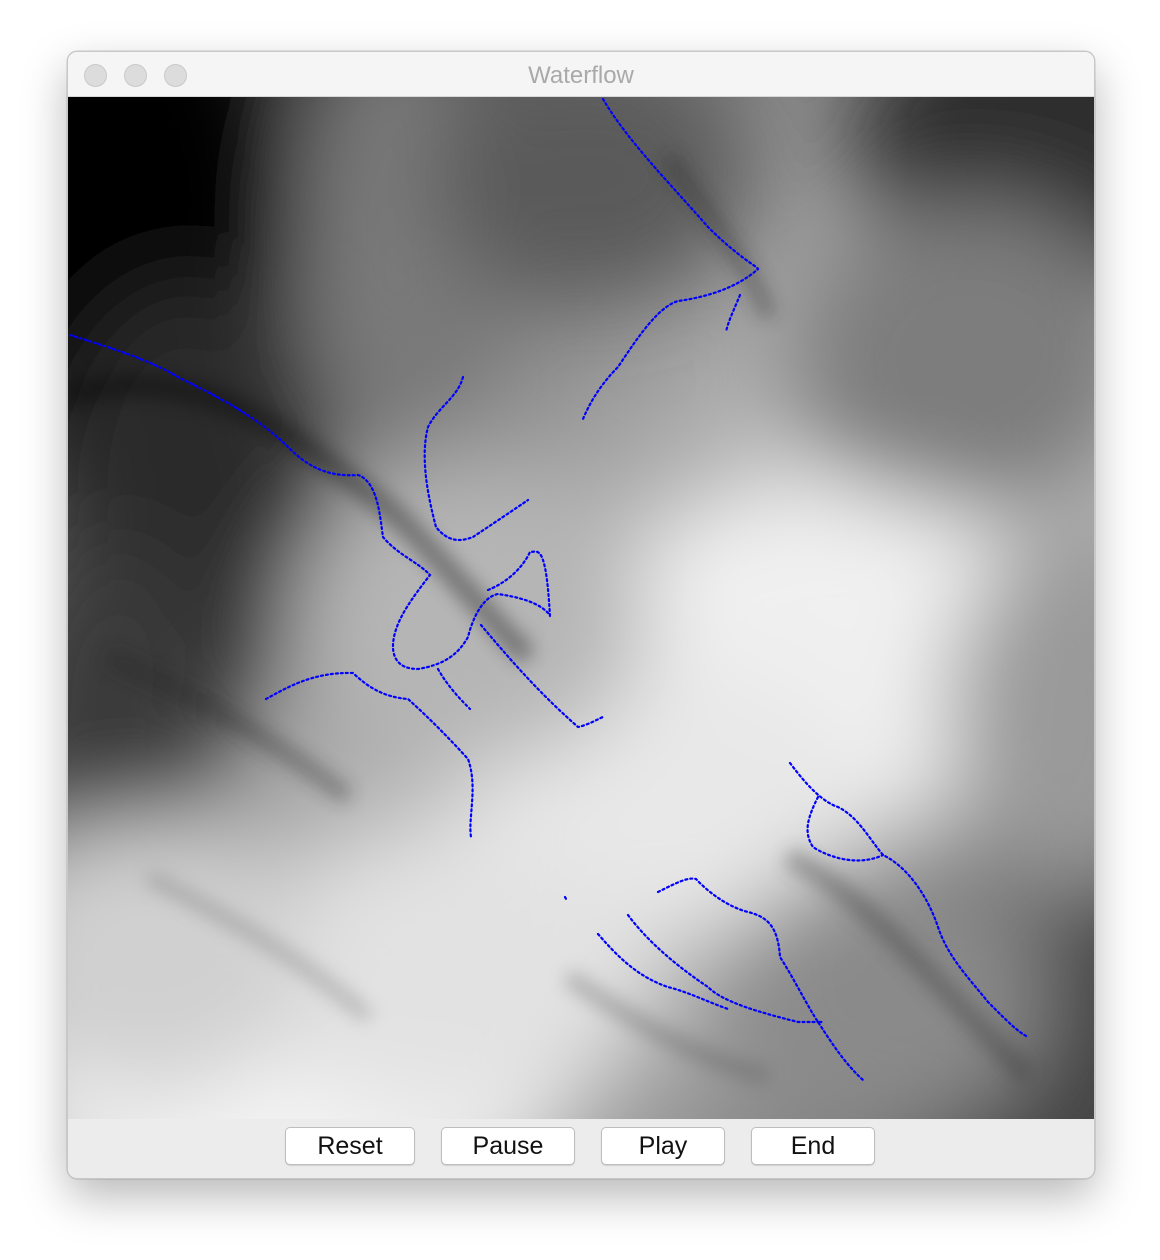 The image size is (1160, 1260). Describe the element at coordinates (508, 1146) in the screenshot. I see `pause-button: Pause` at that location.